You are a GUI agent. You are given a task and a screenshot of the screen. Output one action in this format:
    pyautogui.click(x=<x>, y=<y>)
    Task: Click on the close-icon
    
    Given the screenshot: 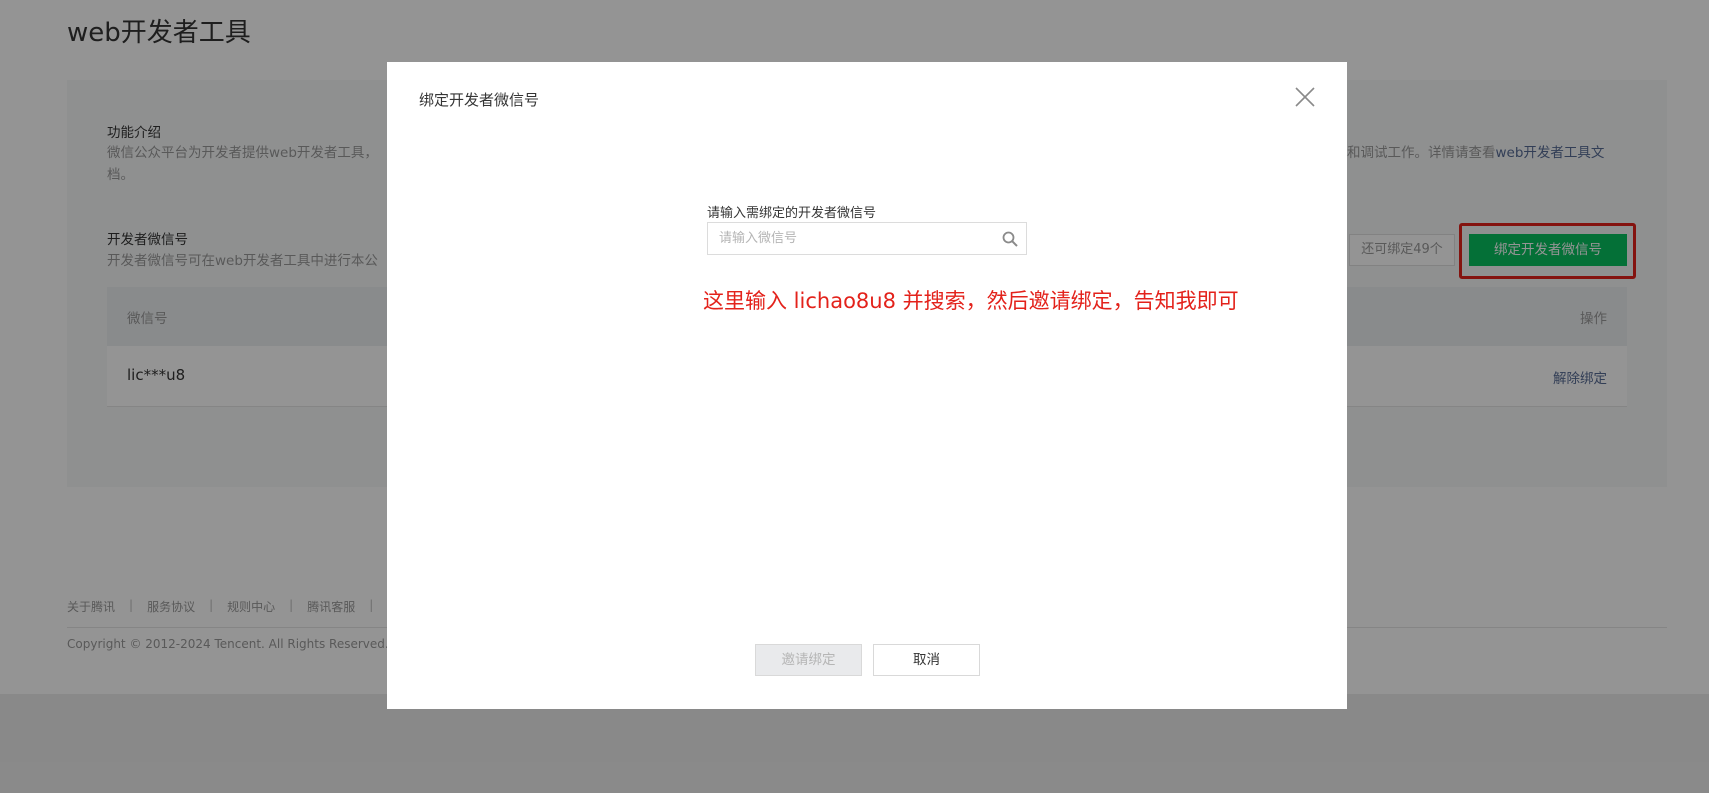 What is the action you would take?
    pyautogui.click(x=1305, y=97)
    